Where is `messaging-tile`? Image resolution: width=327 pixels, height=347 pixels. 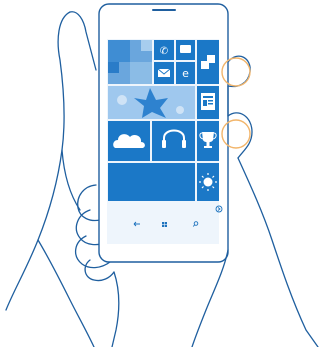
messaging-tile is located at coordinates (185, 50).